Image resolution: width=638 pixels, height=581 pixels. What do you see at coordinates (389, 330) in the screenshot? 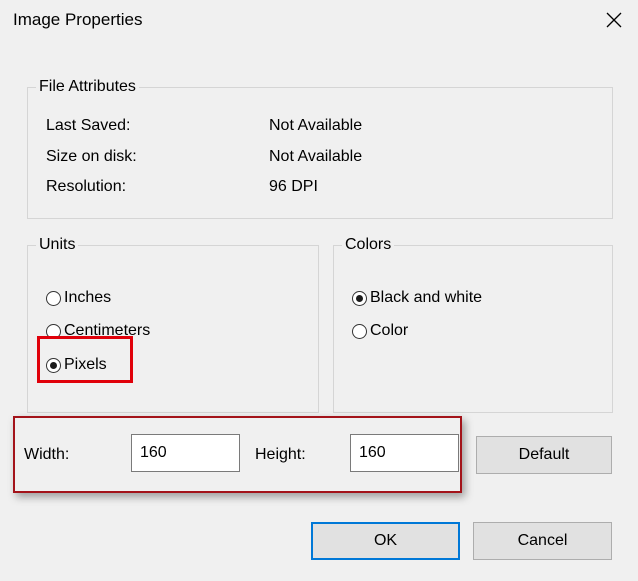
I see `radio-color-label: Color` at bounding box center [389, 330].